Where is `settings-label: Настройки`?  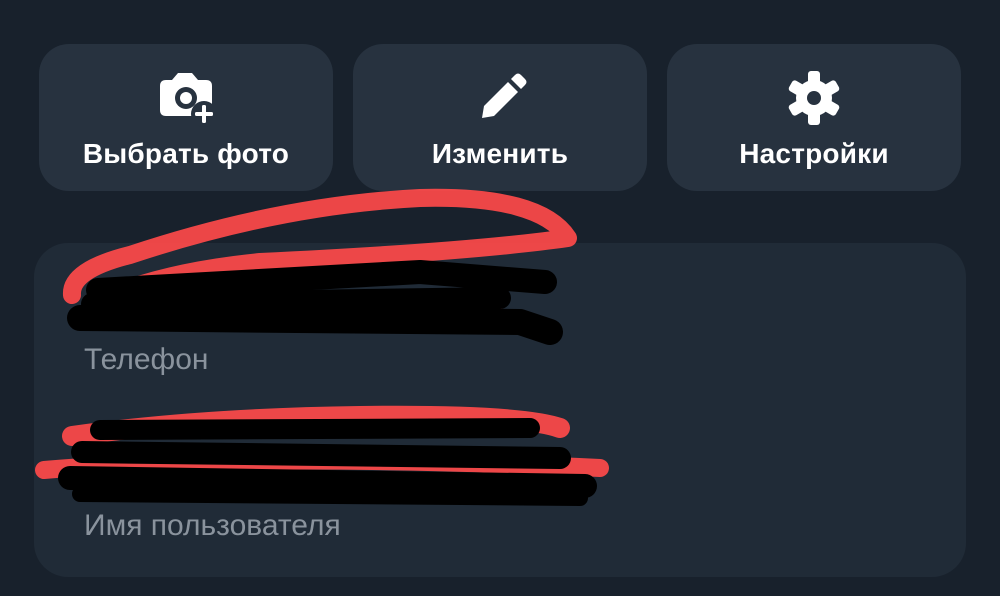 settings-label: Настройки is located at coordinates (814, 153).